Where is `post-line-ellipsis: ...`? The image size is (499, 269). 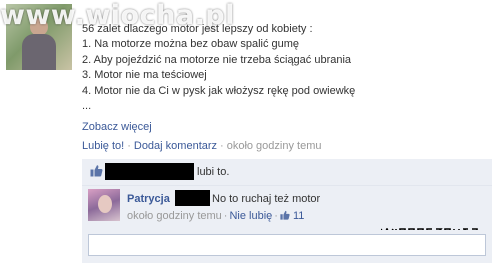
post-line-ellipsis: ... is located at coordinates (87, 106).